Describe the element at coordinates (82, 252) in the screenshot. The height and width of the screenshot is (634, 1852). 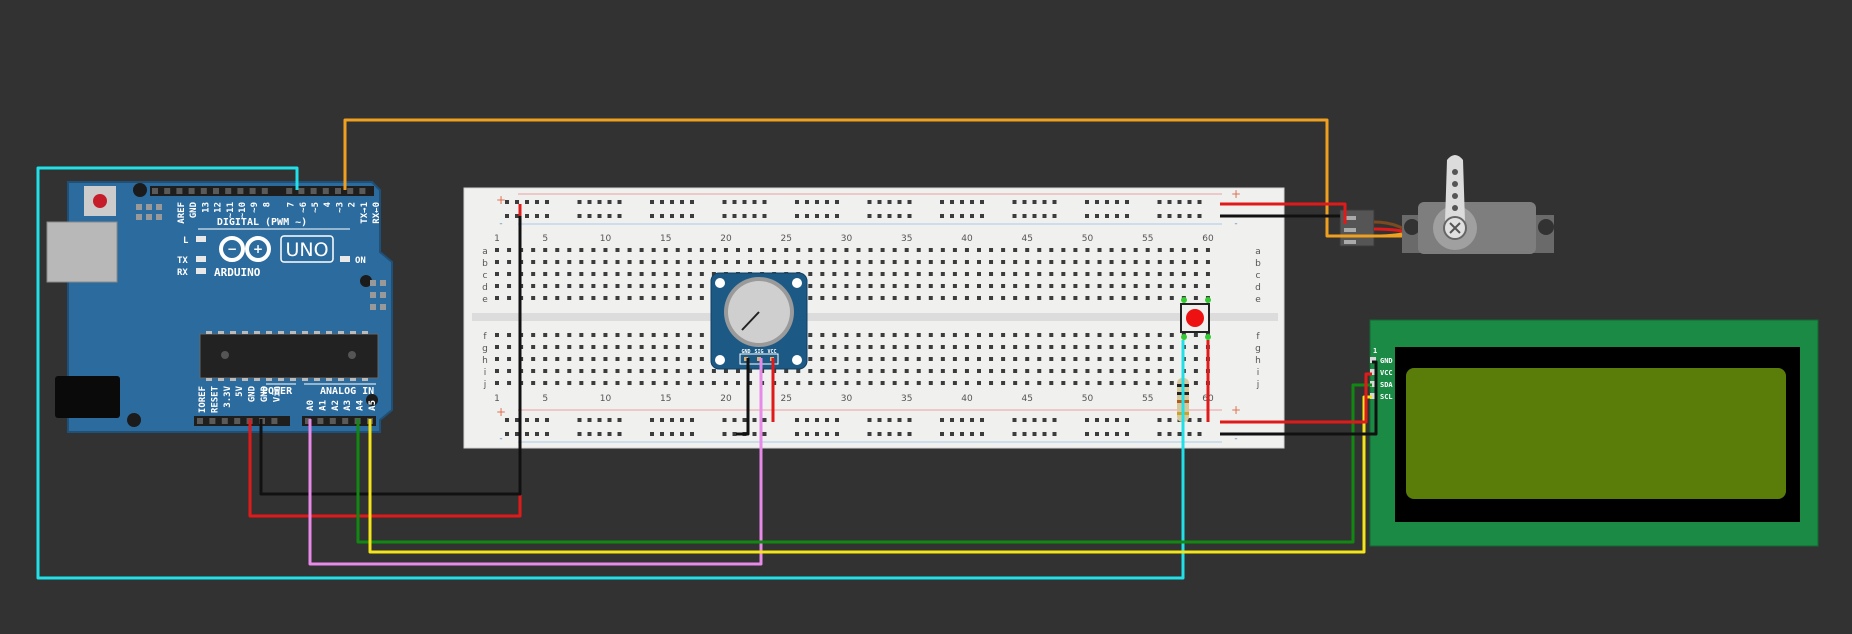
I see `usb-connector` at that location.